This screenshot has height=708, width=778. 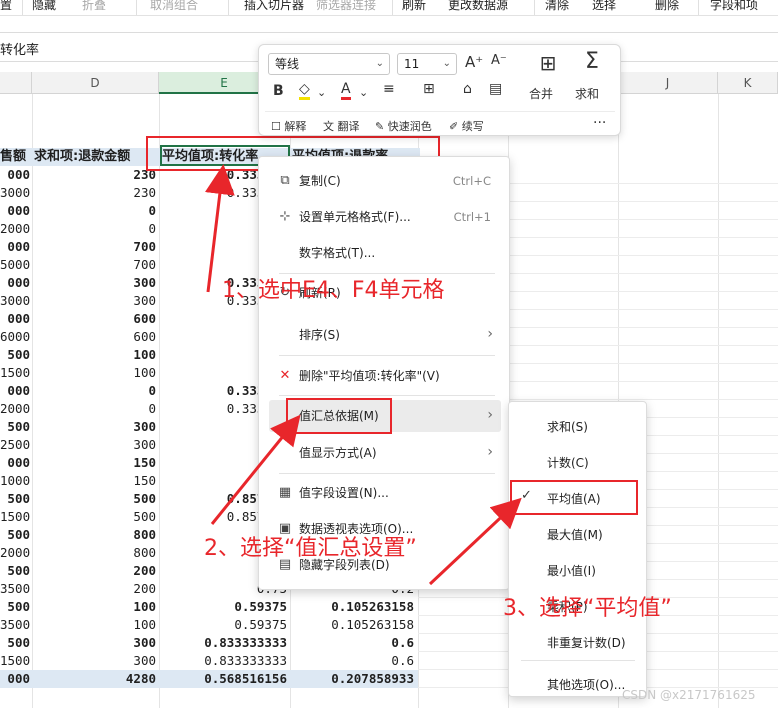 I want to click on annotation-step3: 3、选择“平均值”, so click(x=587, y=608).